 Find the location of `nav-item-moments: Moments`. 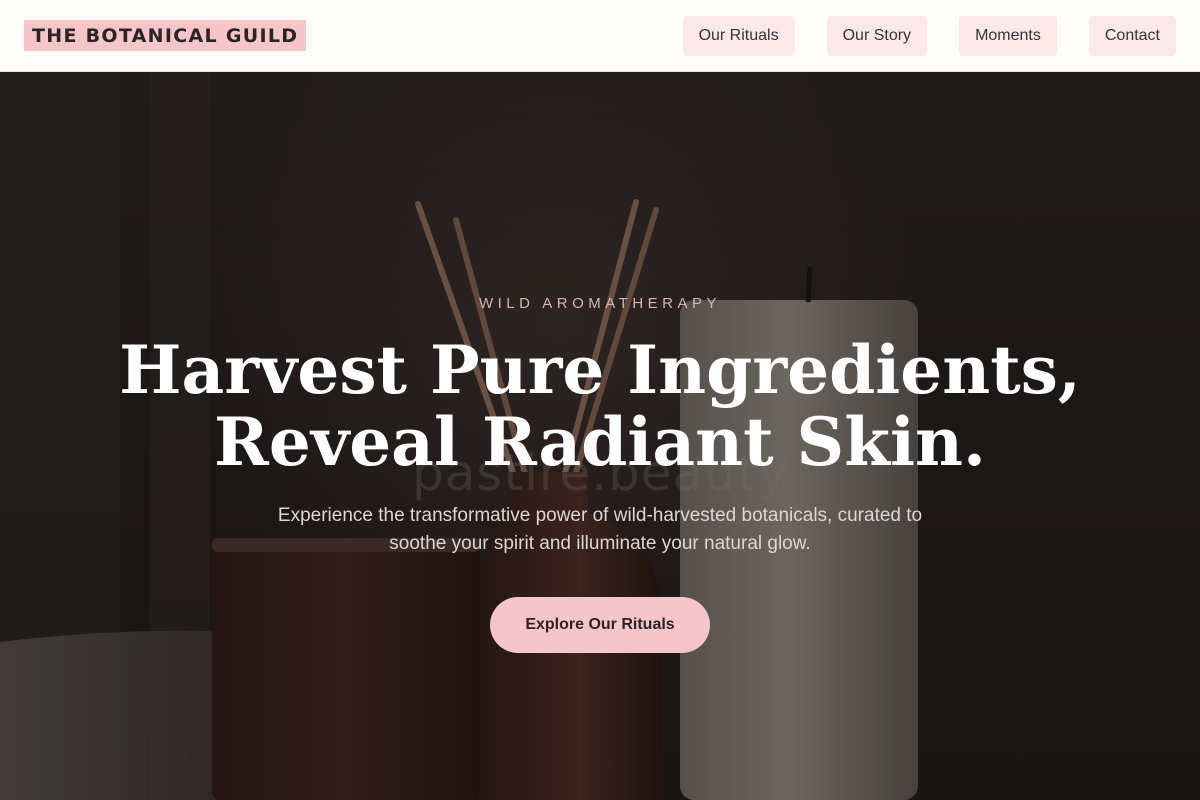

nav-item-moments: Moments is located at coordinates (1008, 35).